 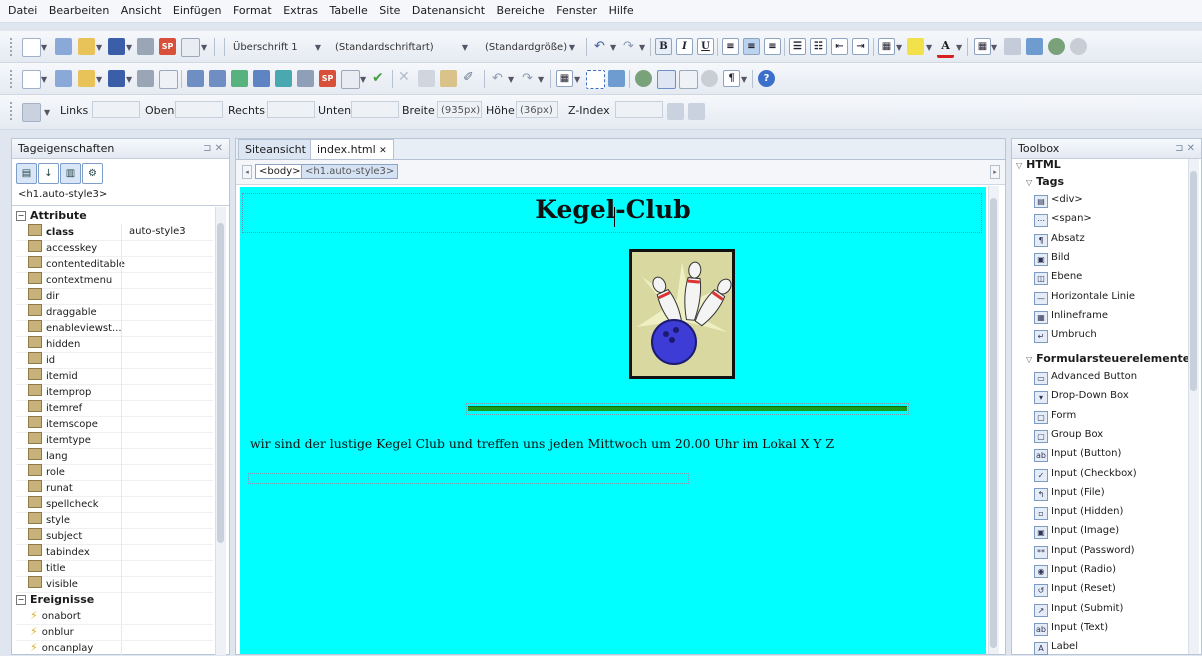 I want to click on highlight-icon, so click(x=915, y=46).